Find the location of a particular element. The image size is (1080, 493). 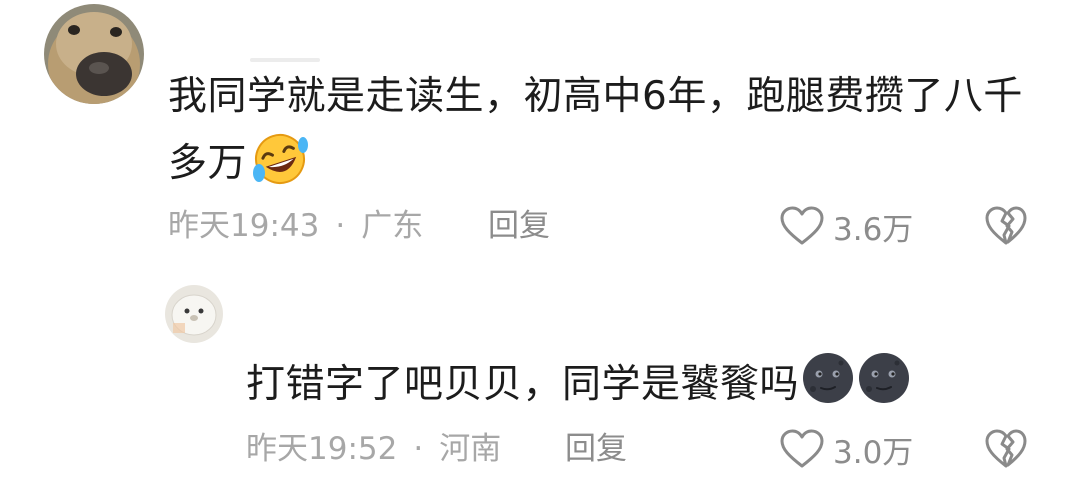

comment-2-meta: 昨天19:52 · 河南 is located at coordinates (373, 449).